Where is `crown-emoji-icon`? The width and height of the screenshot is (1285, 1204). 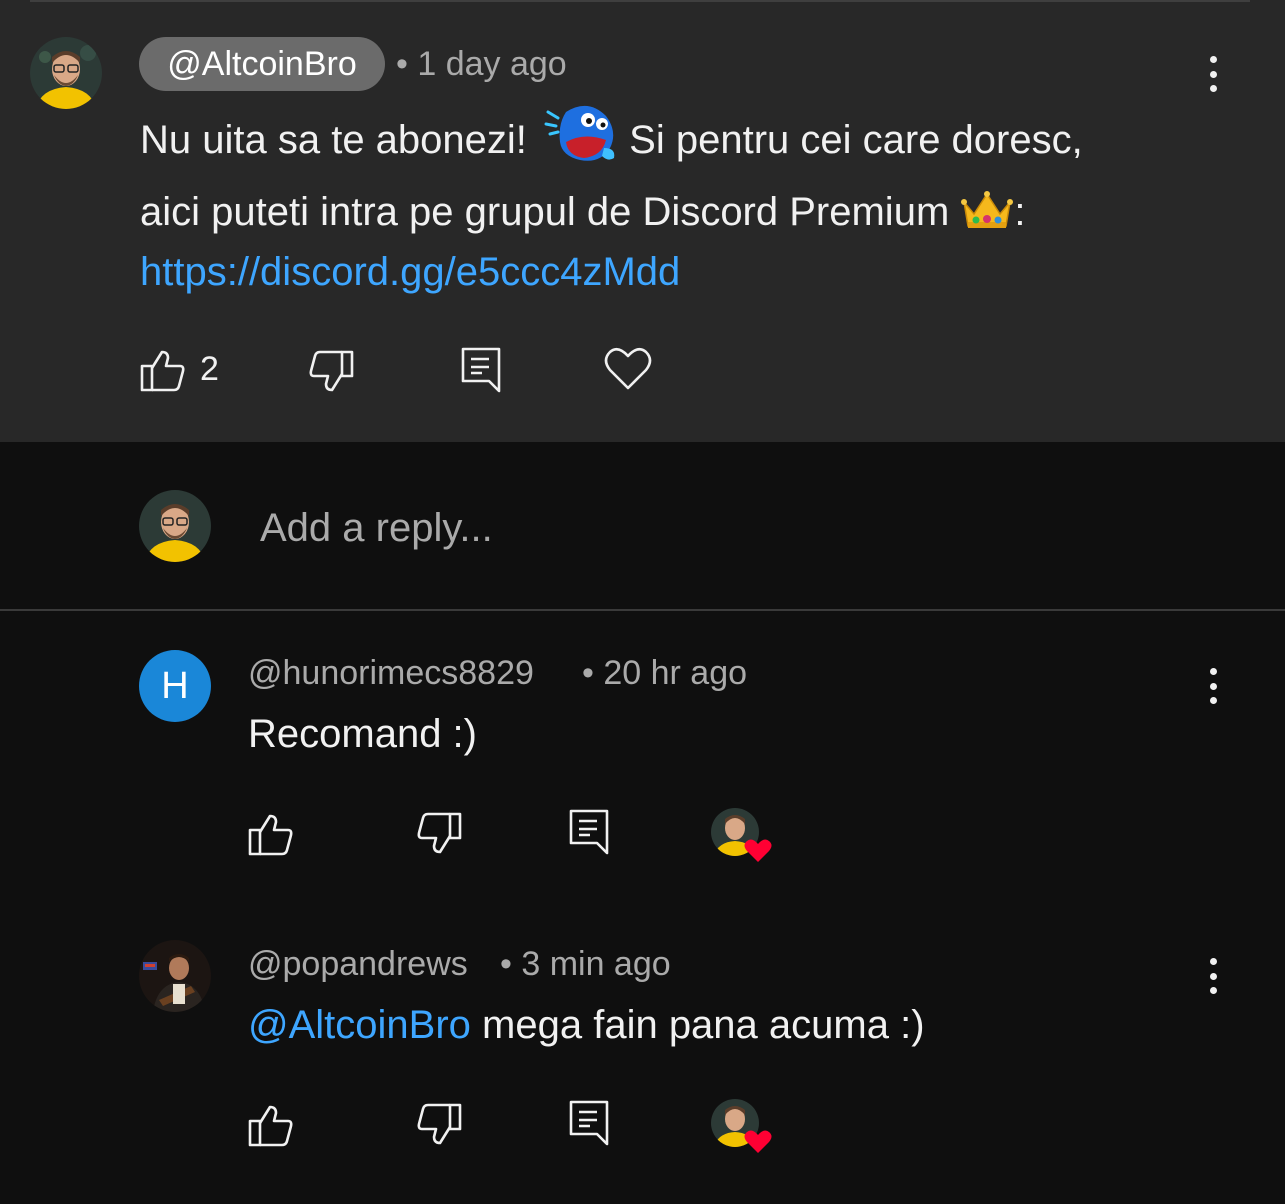 crown-emoji-icon is located at coordinates (987, 210).